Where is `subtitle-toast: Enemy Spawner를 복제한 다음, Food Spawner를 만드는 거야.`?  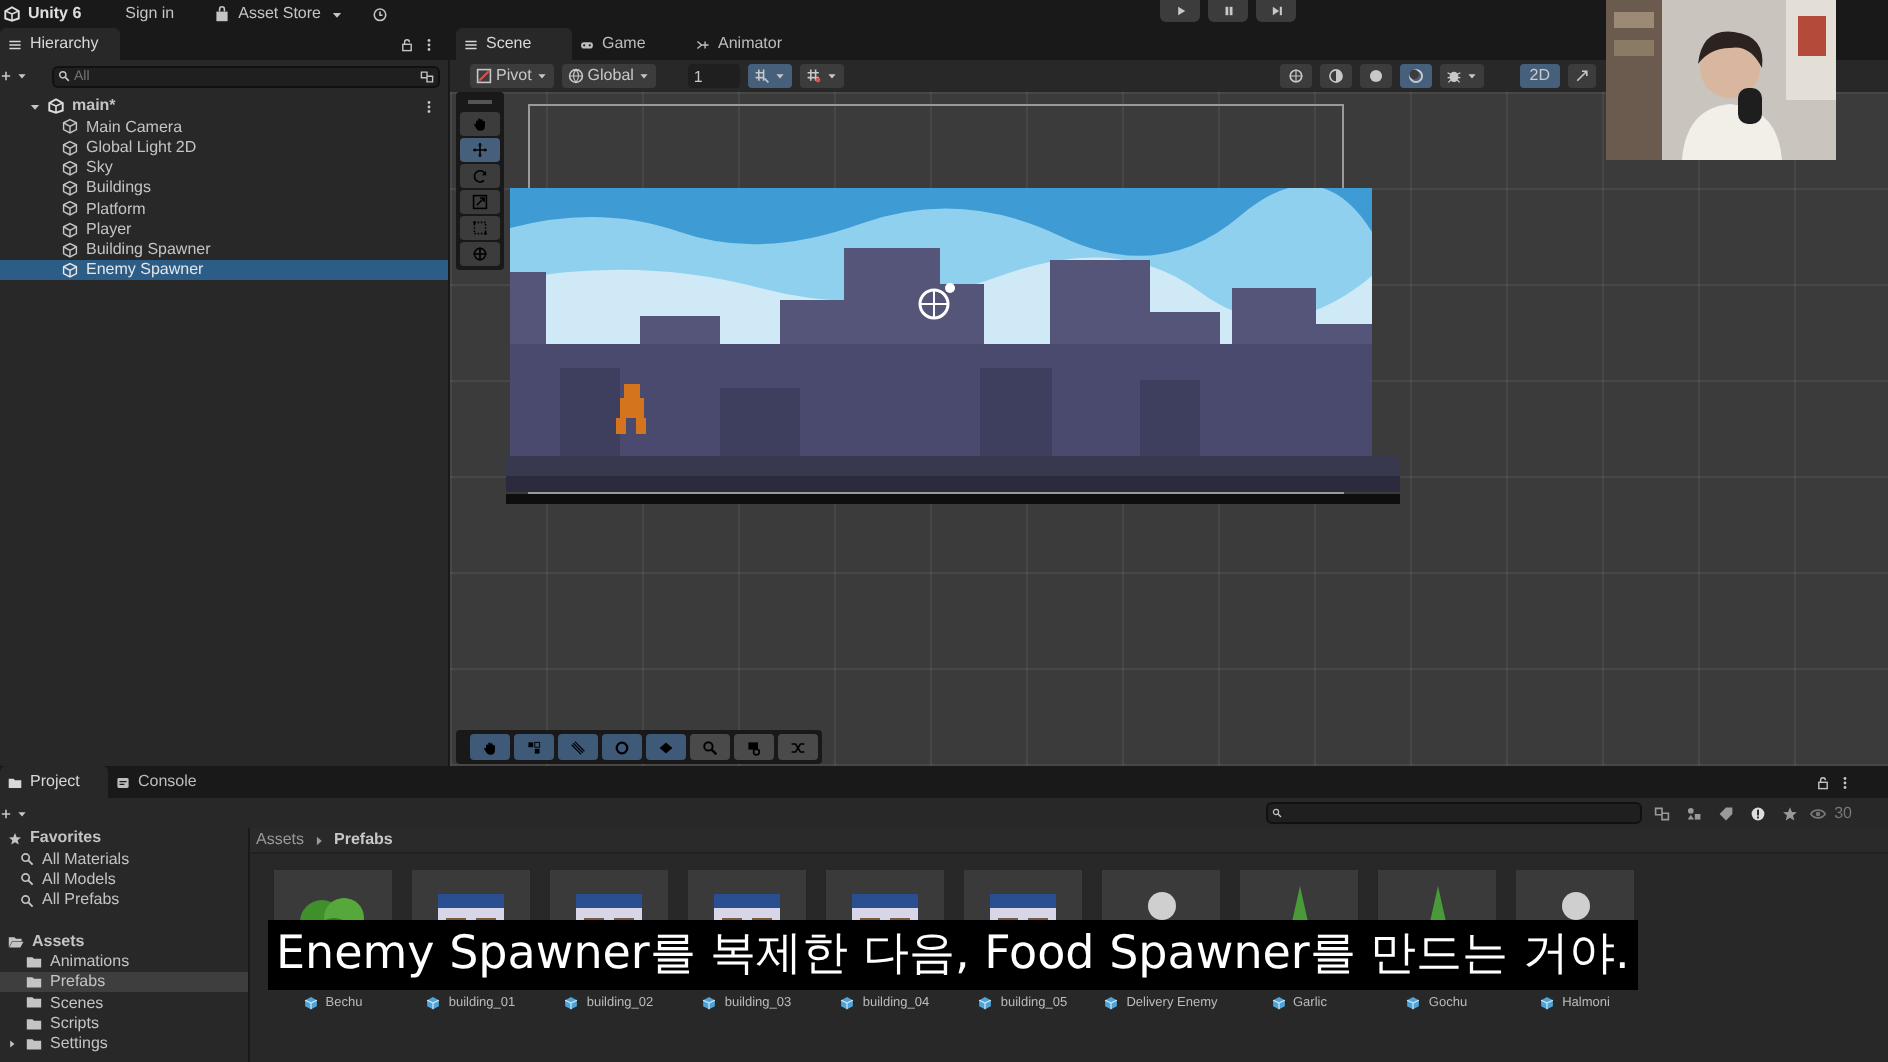 subtitle-toast: Enemy Spawner를 복제한 다음, Food Spawner를 만드는 거야. is located at coordinates (953, 955).